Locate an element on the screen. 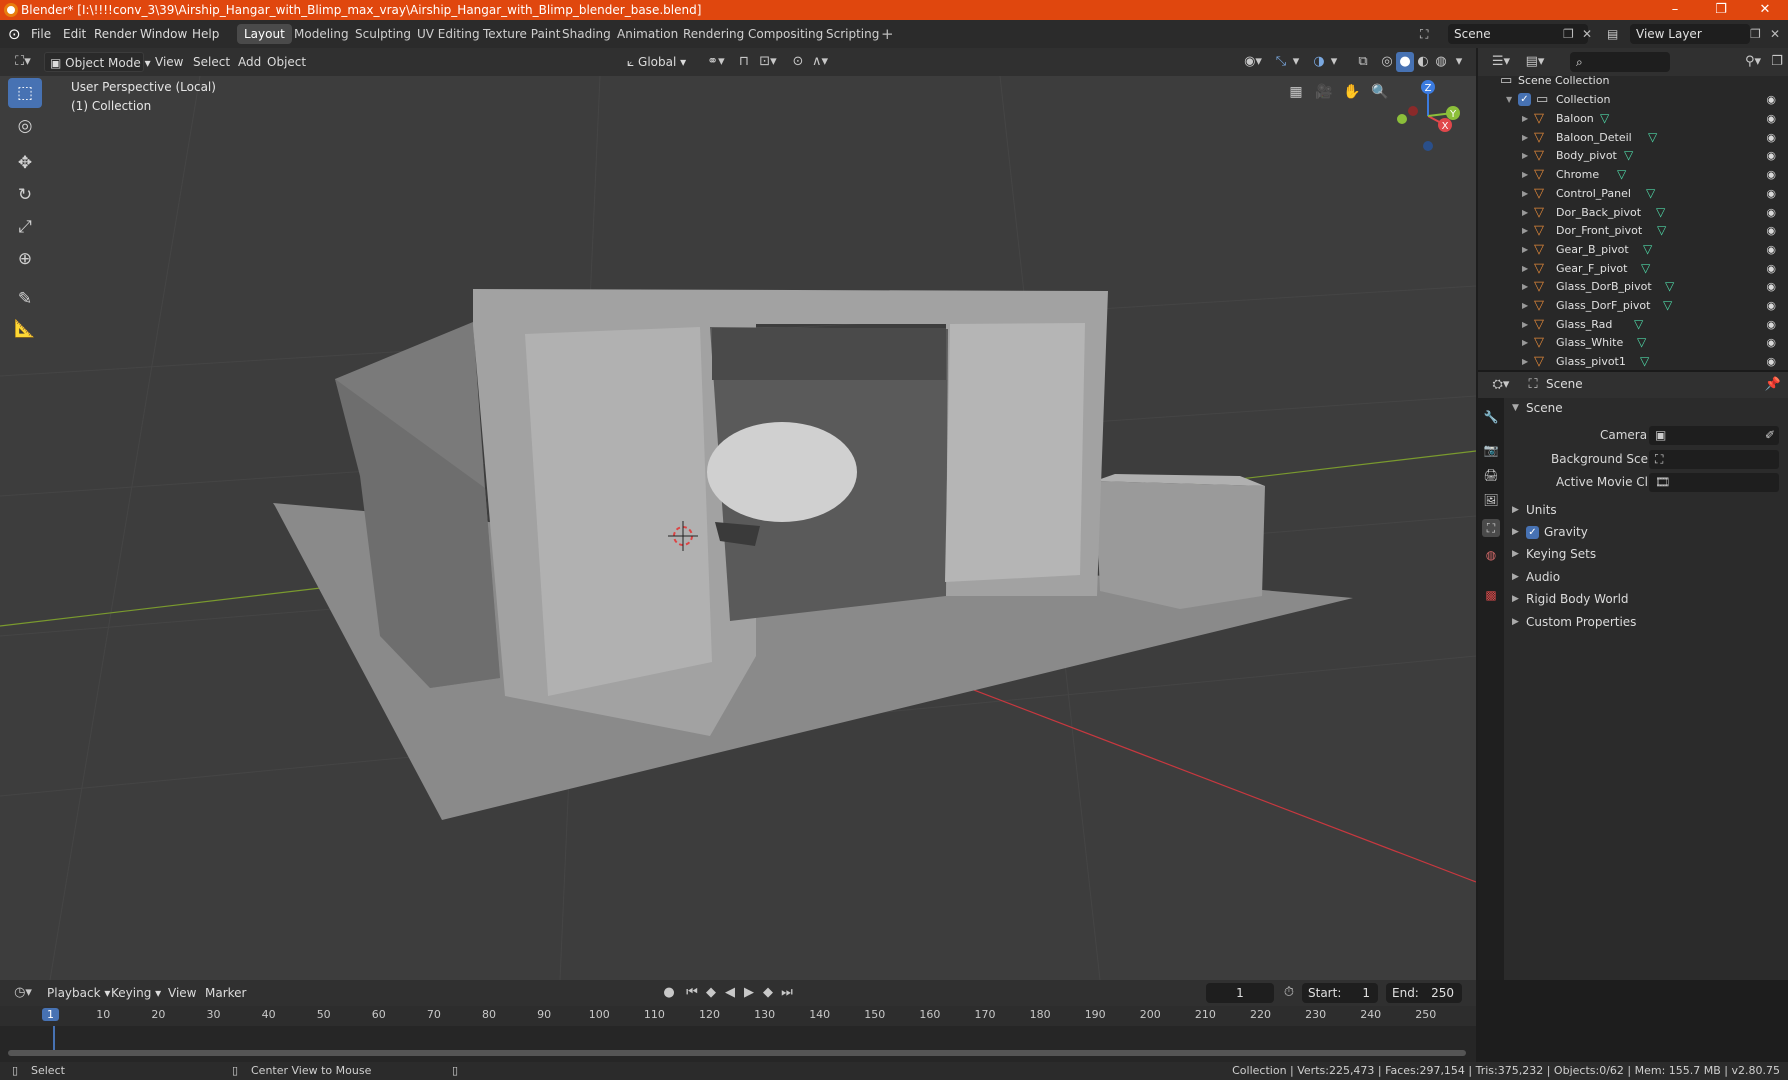 The width and height of the screenshot is (1788, 1080). outliner-row-object: ▶ ▽ Gear_F_pivot ▽ ◉ is located at coordinates (1633, 268).